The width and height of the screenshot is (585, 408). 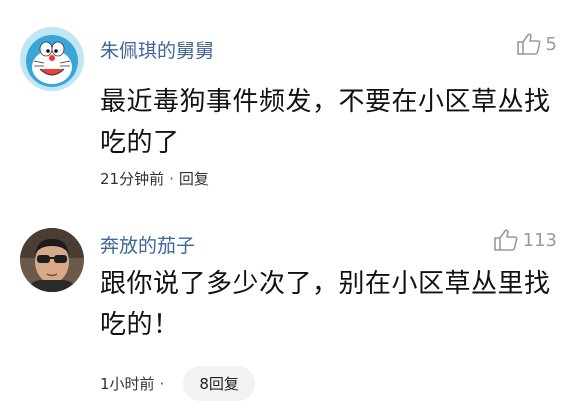 I want to click on doraemon-avatar-icon, so click(x=52, y=59).